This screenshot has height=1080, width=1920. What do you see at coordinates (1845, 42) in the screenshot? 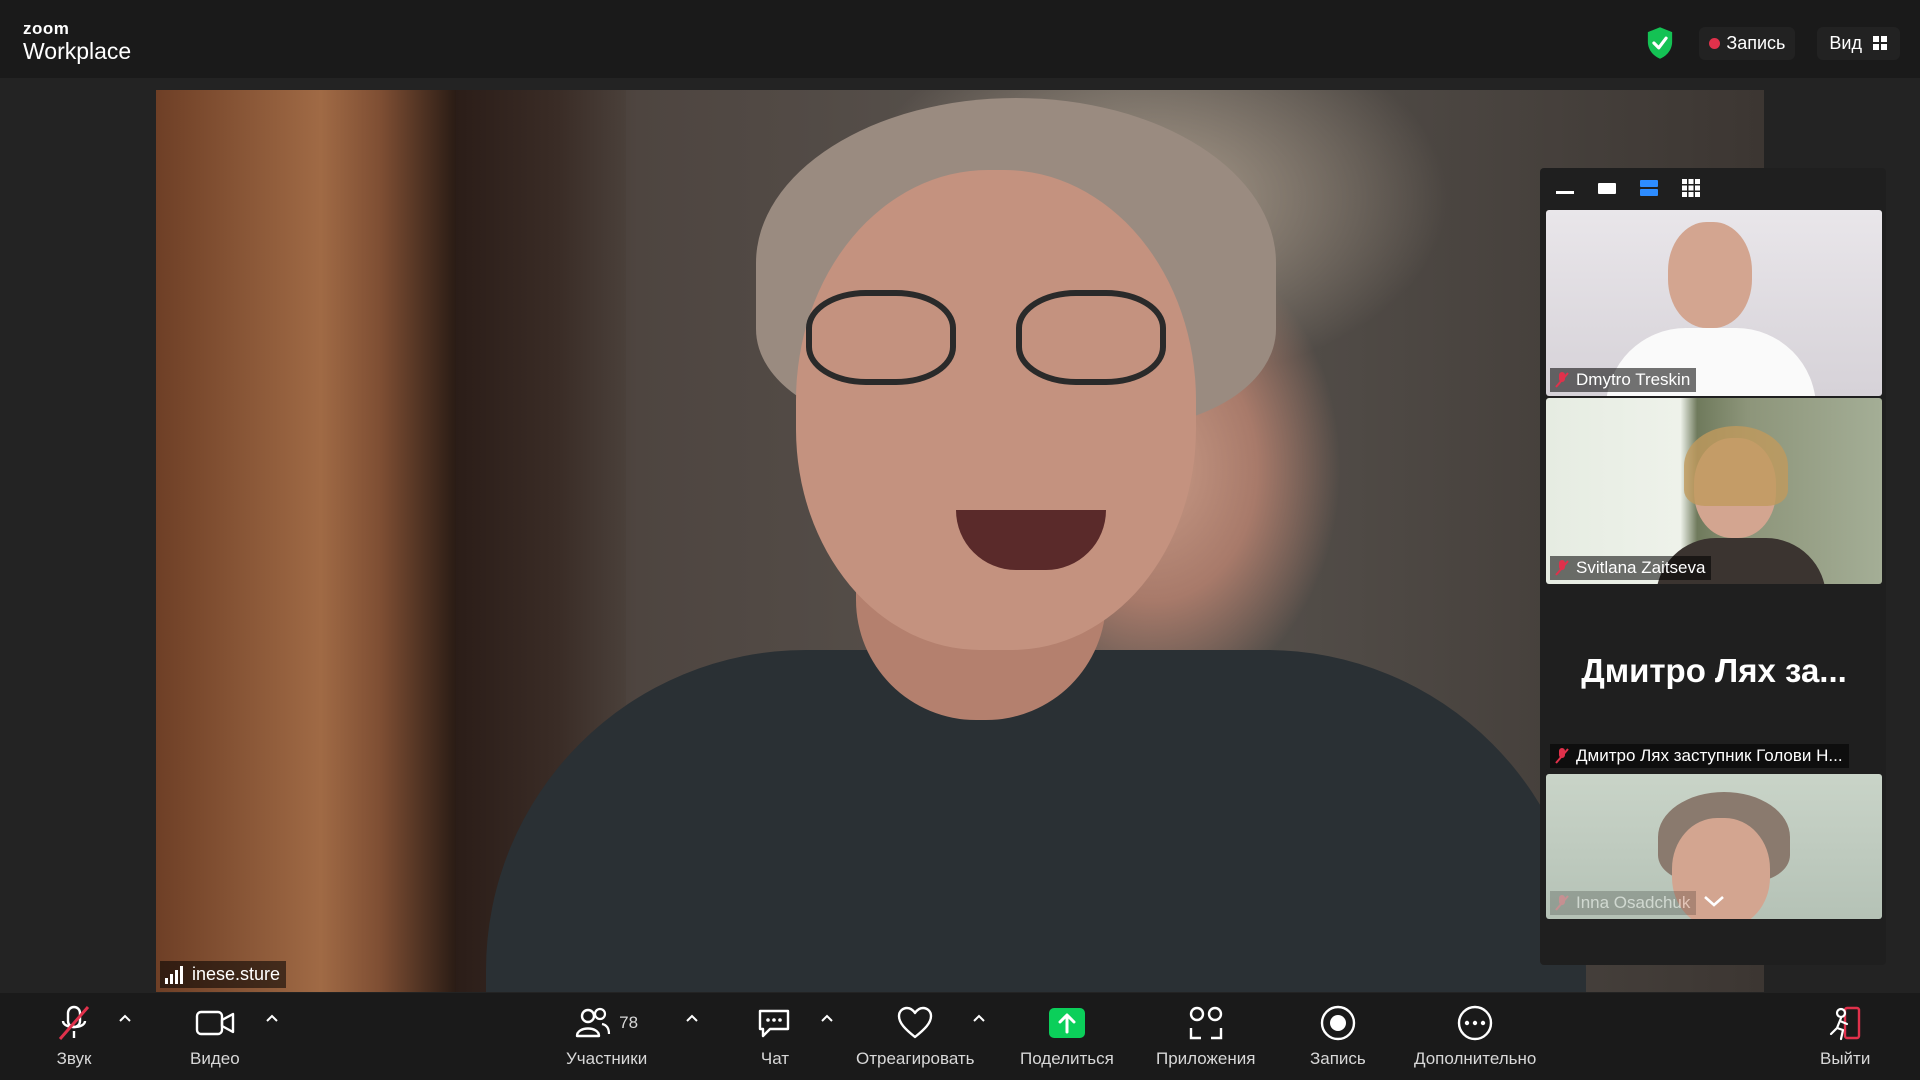
I see `view-label: Вид` at bounding box center [1845, 42].